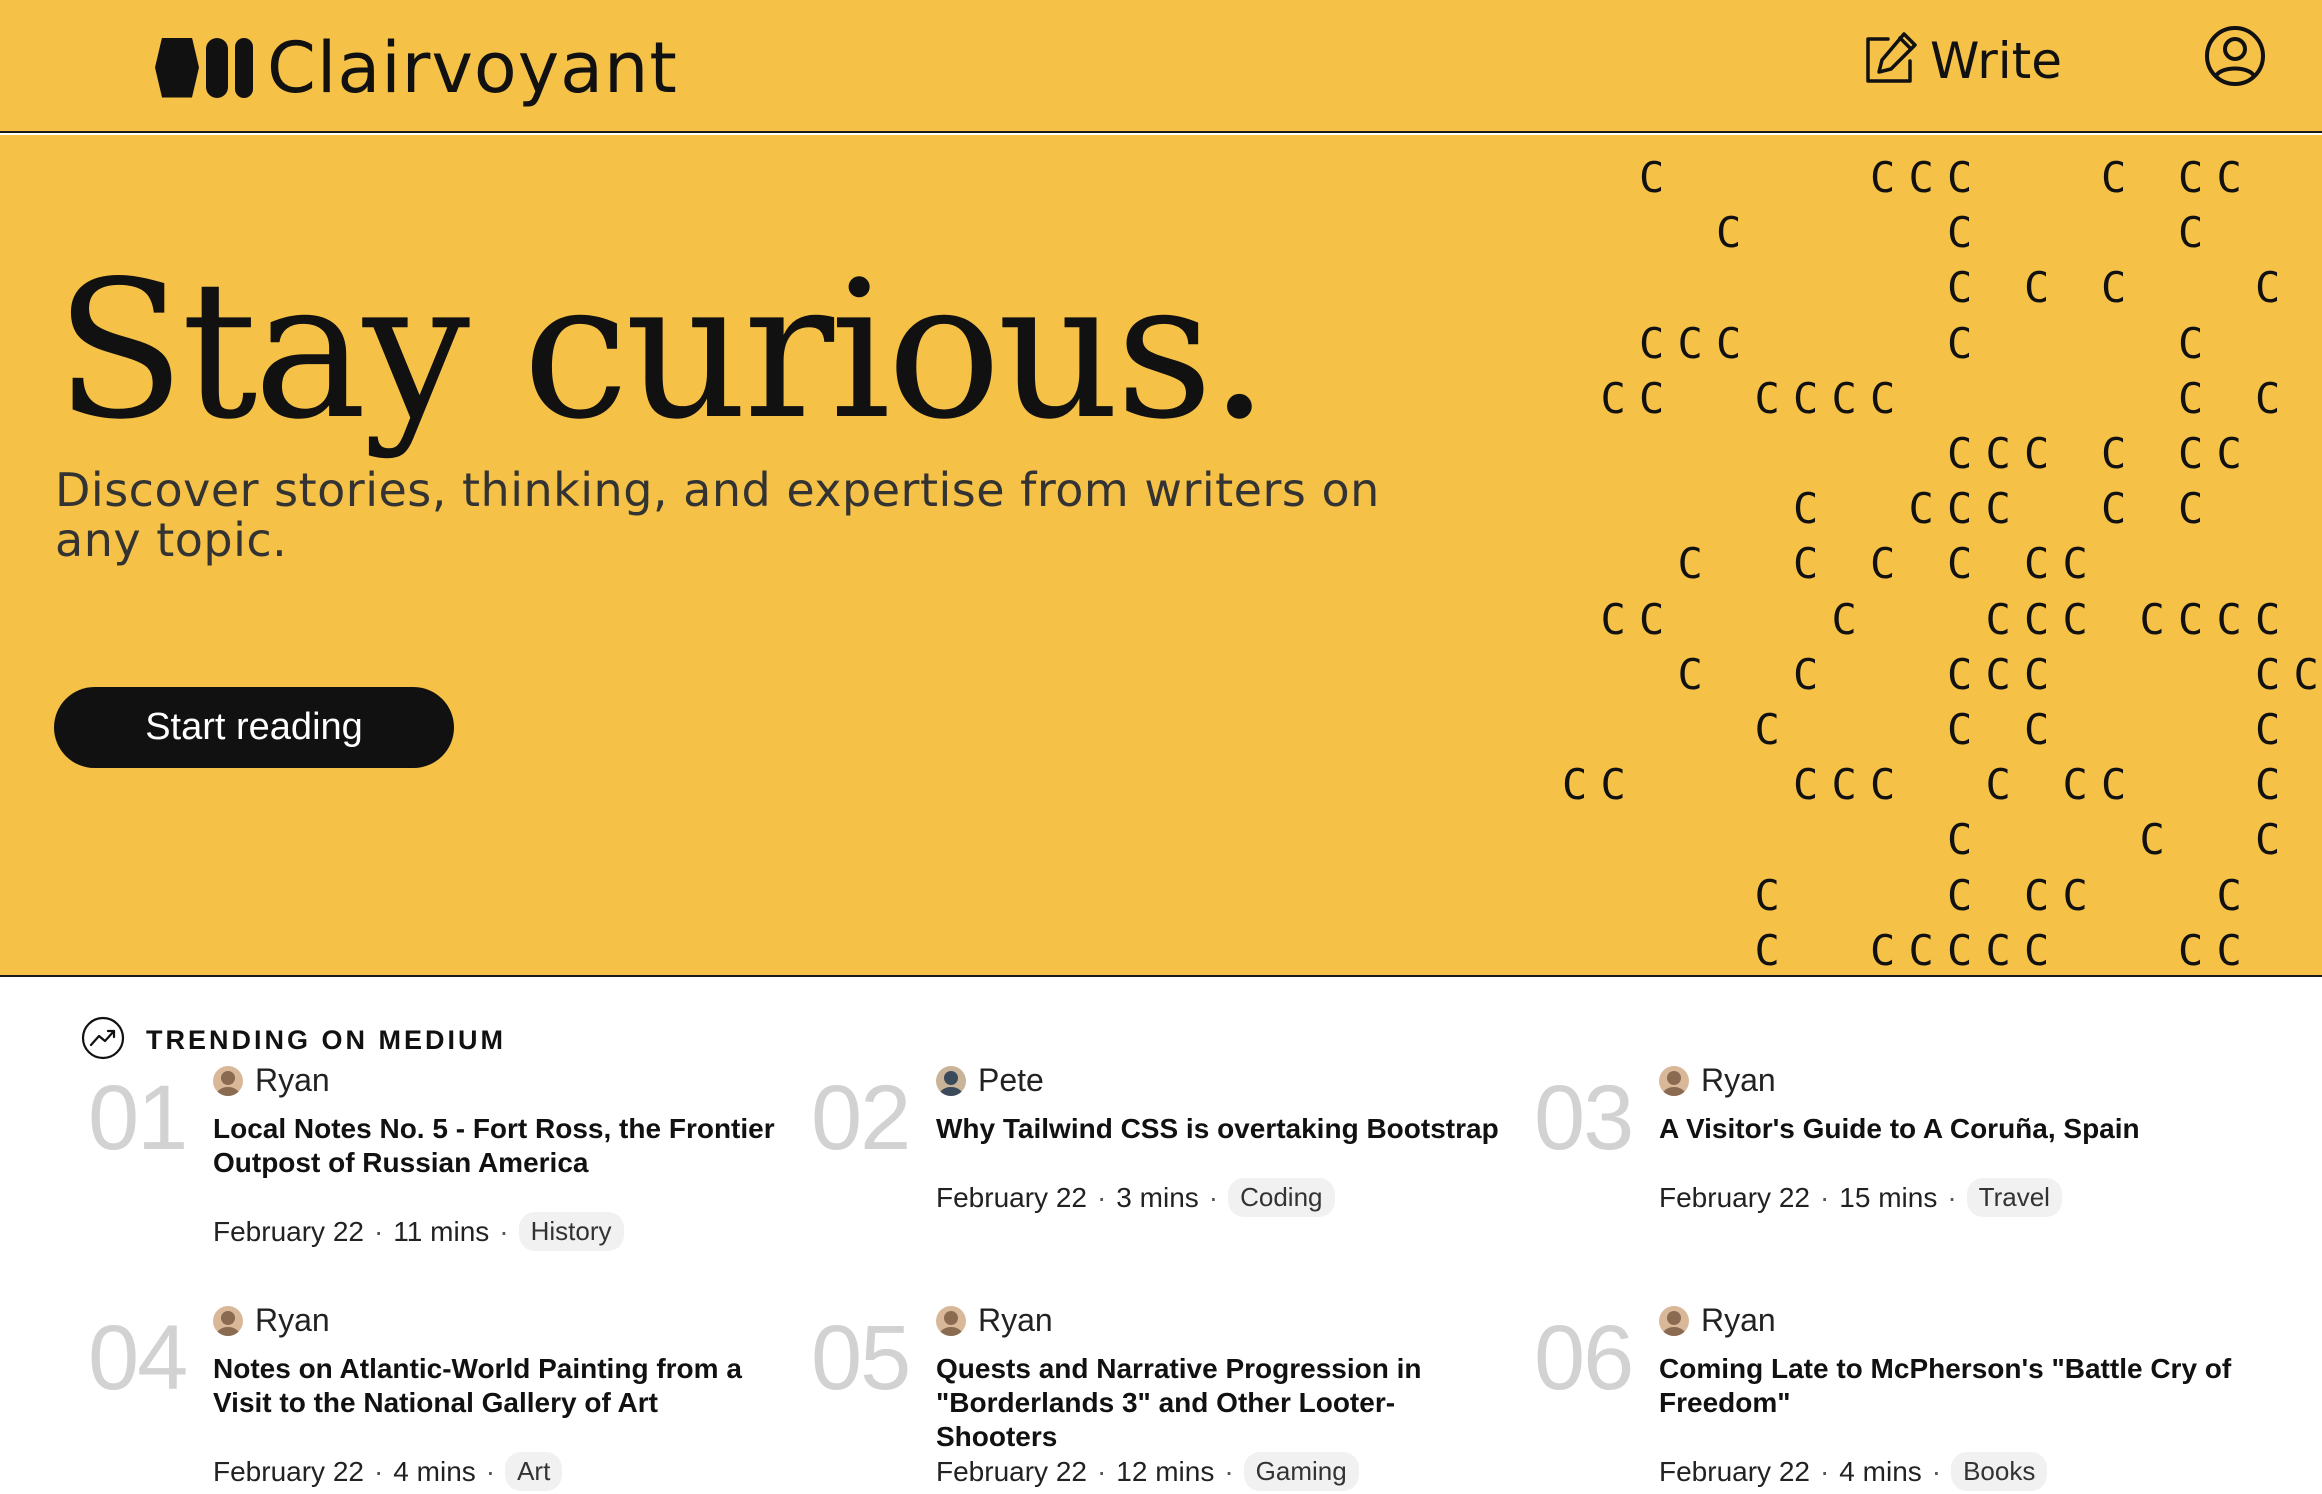 The height and width of the screenshot is (1494, 2322). Describe the element at coordinates (1860, 1197) in the screenshot. I see `article-meta: February 22 · 15 mins · Travel` at that location.